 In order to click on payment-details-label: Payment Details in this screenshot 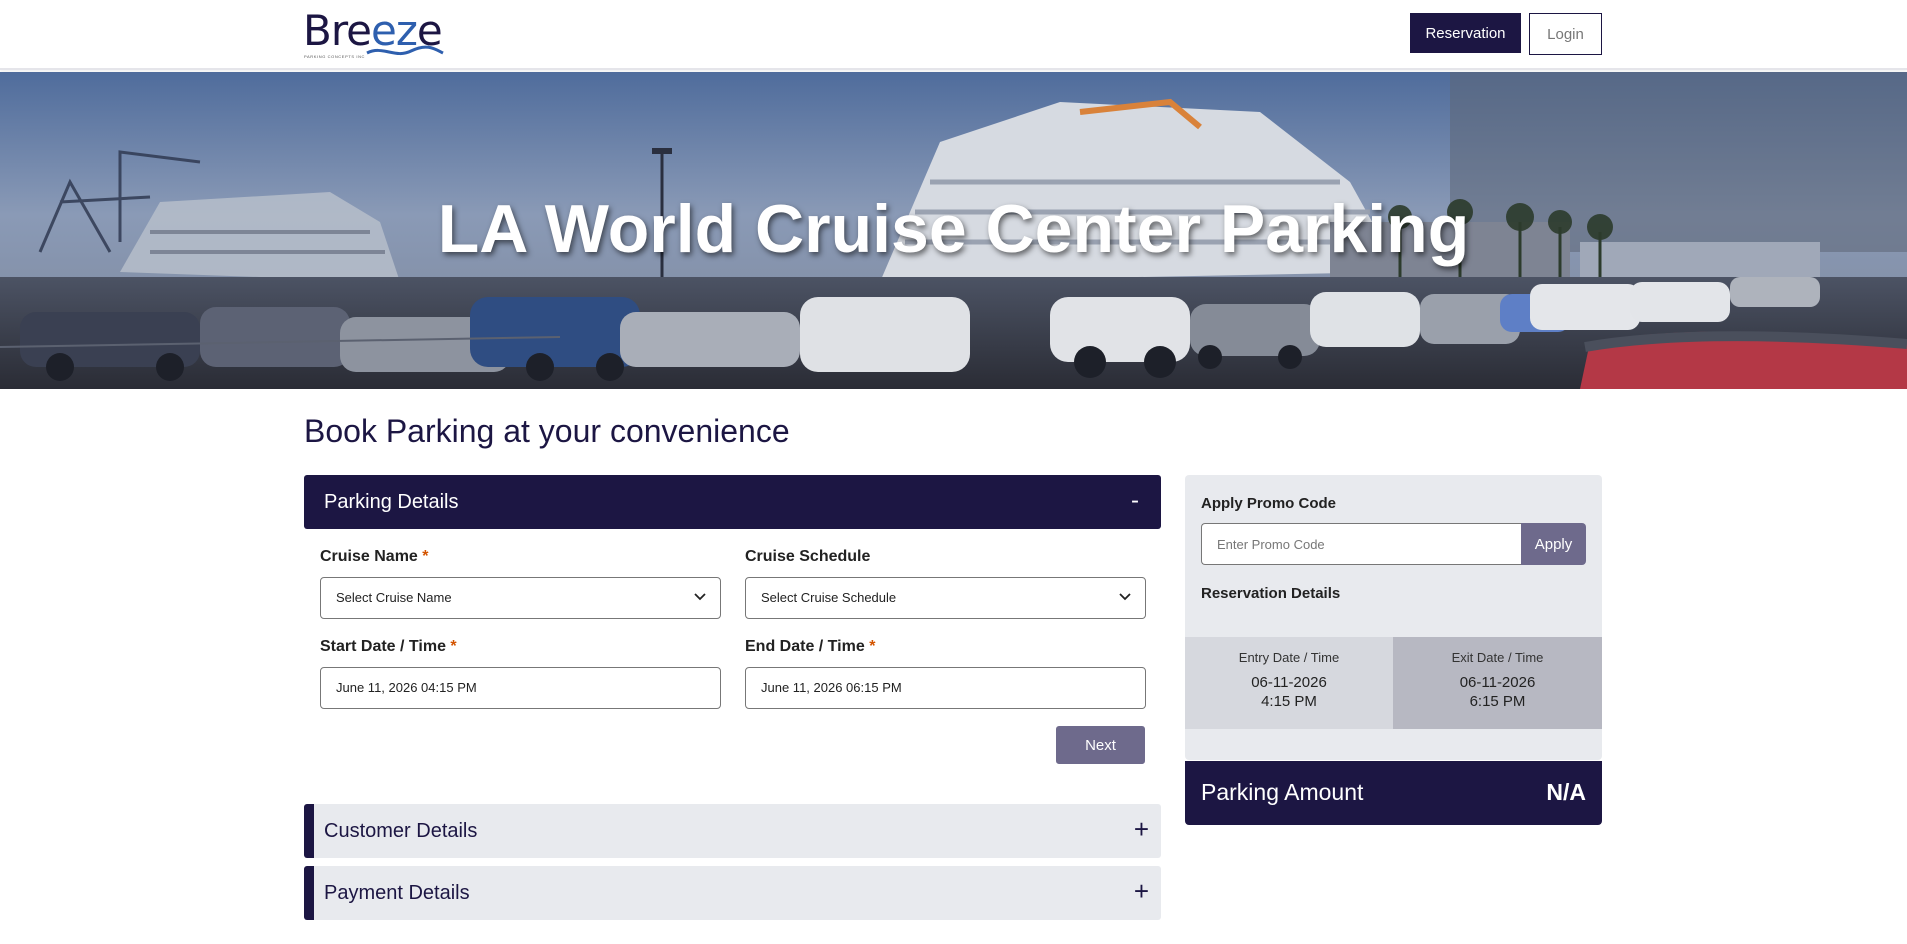, I will do `click(397, 893)`.